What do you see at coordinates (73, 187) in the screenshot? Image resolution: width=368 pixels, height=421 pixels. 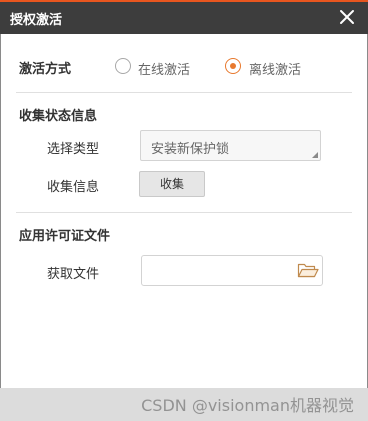 I see `collect-info-label: 收集信息` at bounding box center [73, 187].